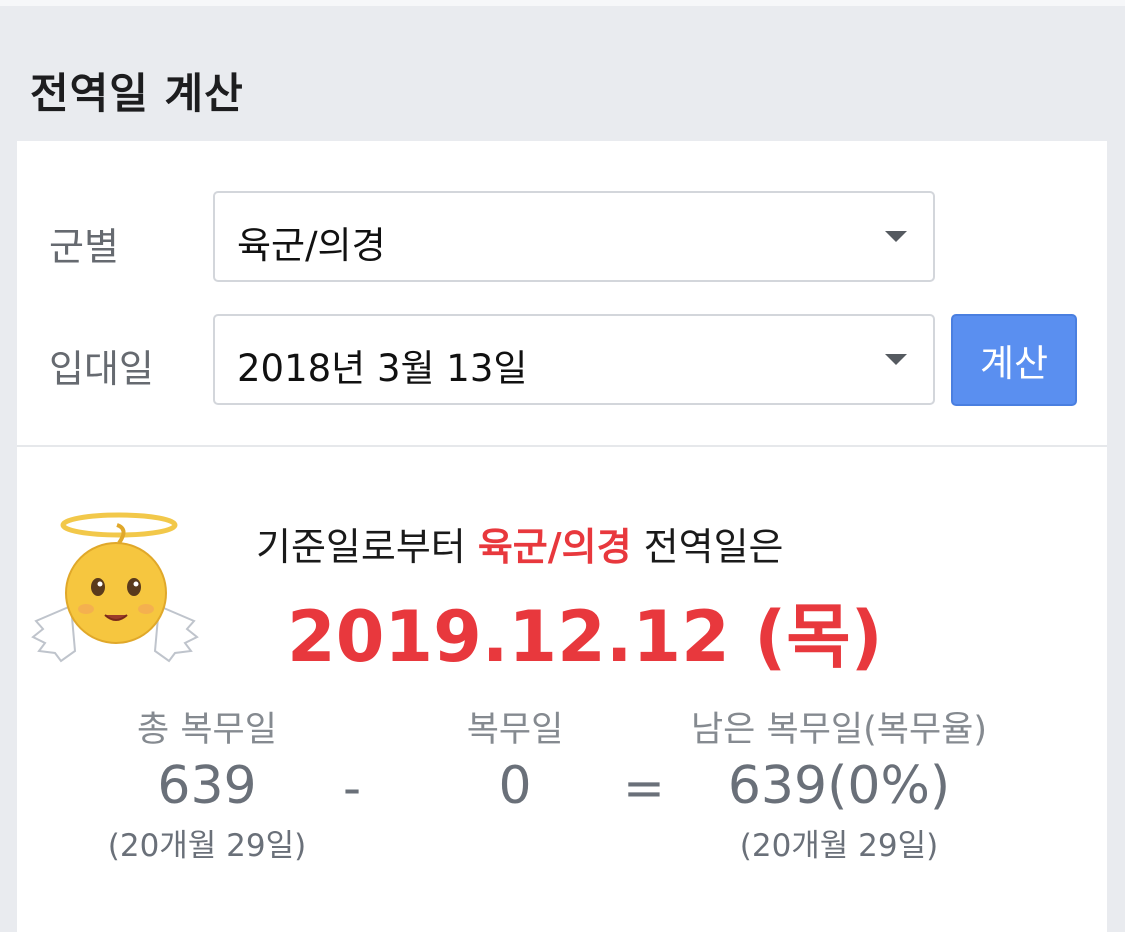 The width and height of the screenshot is (1125, 932). Describe the element at coordinates (554, 547) in the screenshot. I see `result-branch: 육군/의경` at that location.